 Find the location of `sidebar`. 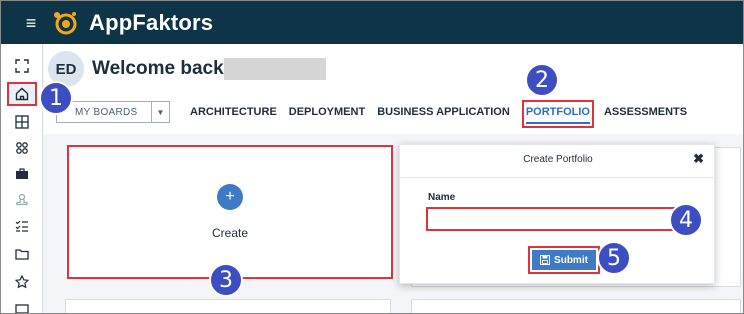

sidebar is located at coordinates (22, 178).